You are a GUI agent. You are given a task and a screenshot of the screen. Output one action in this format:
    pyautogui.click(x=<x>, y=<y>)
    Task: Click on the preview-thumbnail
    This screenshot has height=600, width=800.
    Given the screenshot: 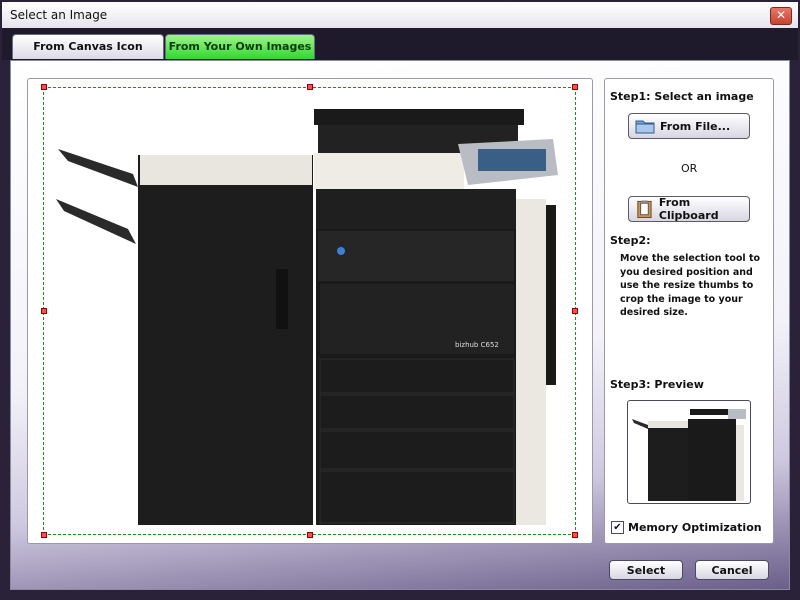 What is the action you would take?
    pyautogui.click(x=689, y=452)
    